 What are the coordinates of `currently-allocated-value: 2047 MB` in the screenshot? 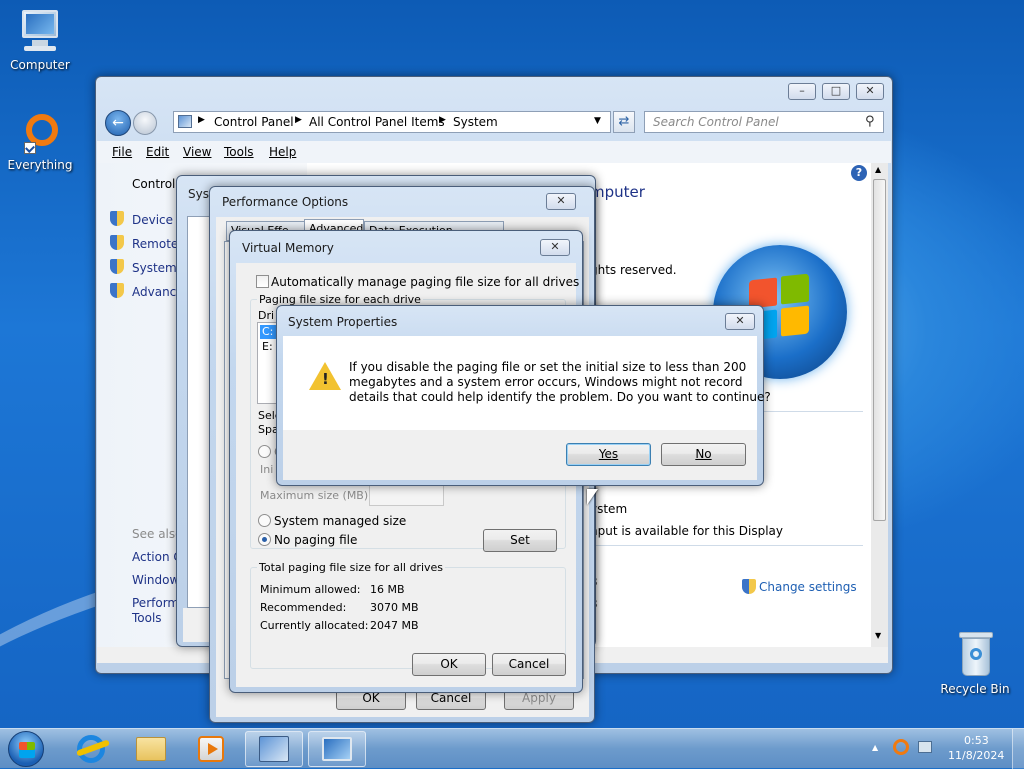 It's located at (394, 625).